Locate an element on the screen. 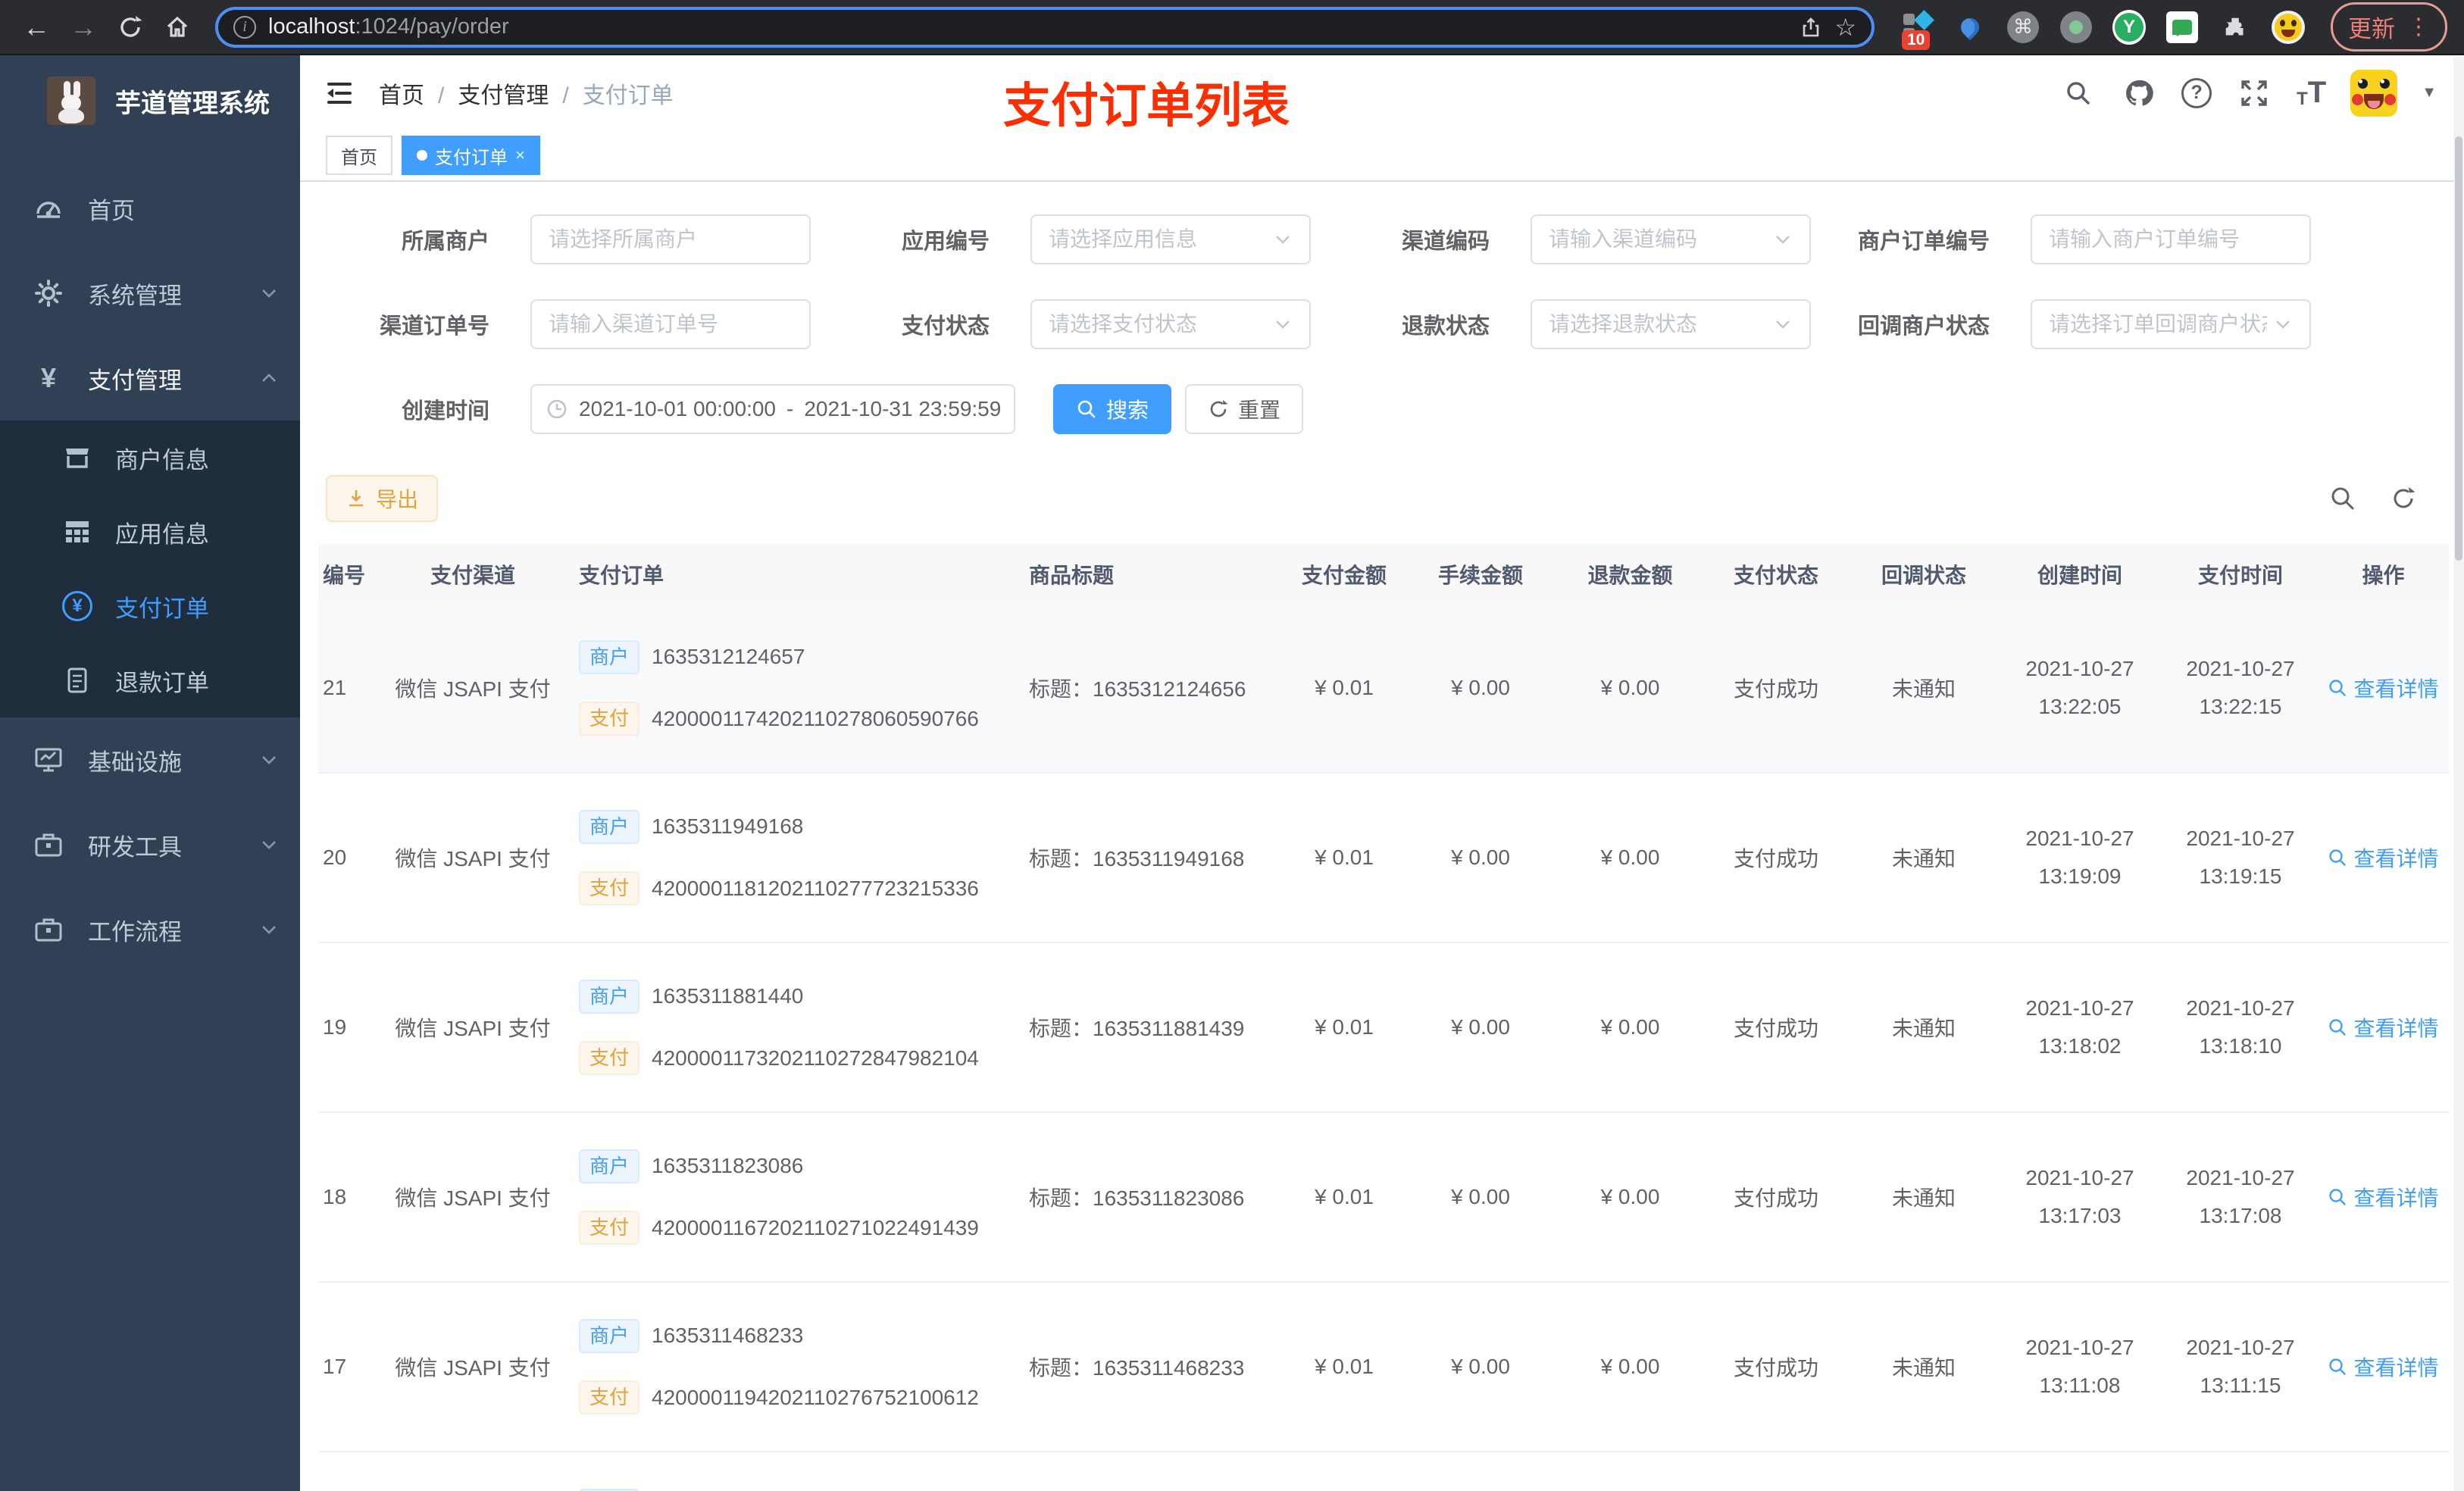 The image size is (2464, 1491). search-button: 搜索 is located at coordinates (1112, 409).